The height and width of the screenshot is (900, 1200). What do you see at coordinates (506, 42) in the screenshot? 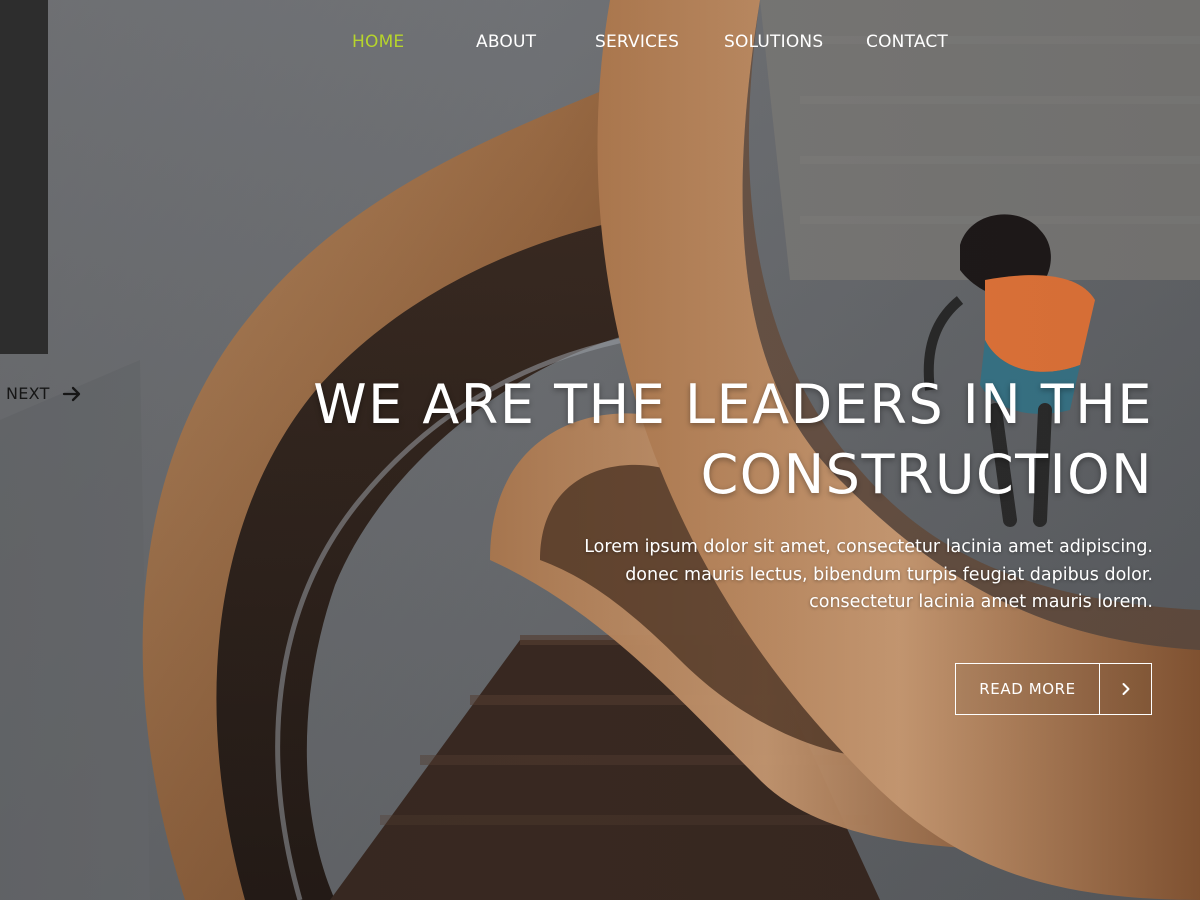
I see `nav-item-about: ABOUT` at bounding box center [506, 42].